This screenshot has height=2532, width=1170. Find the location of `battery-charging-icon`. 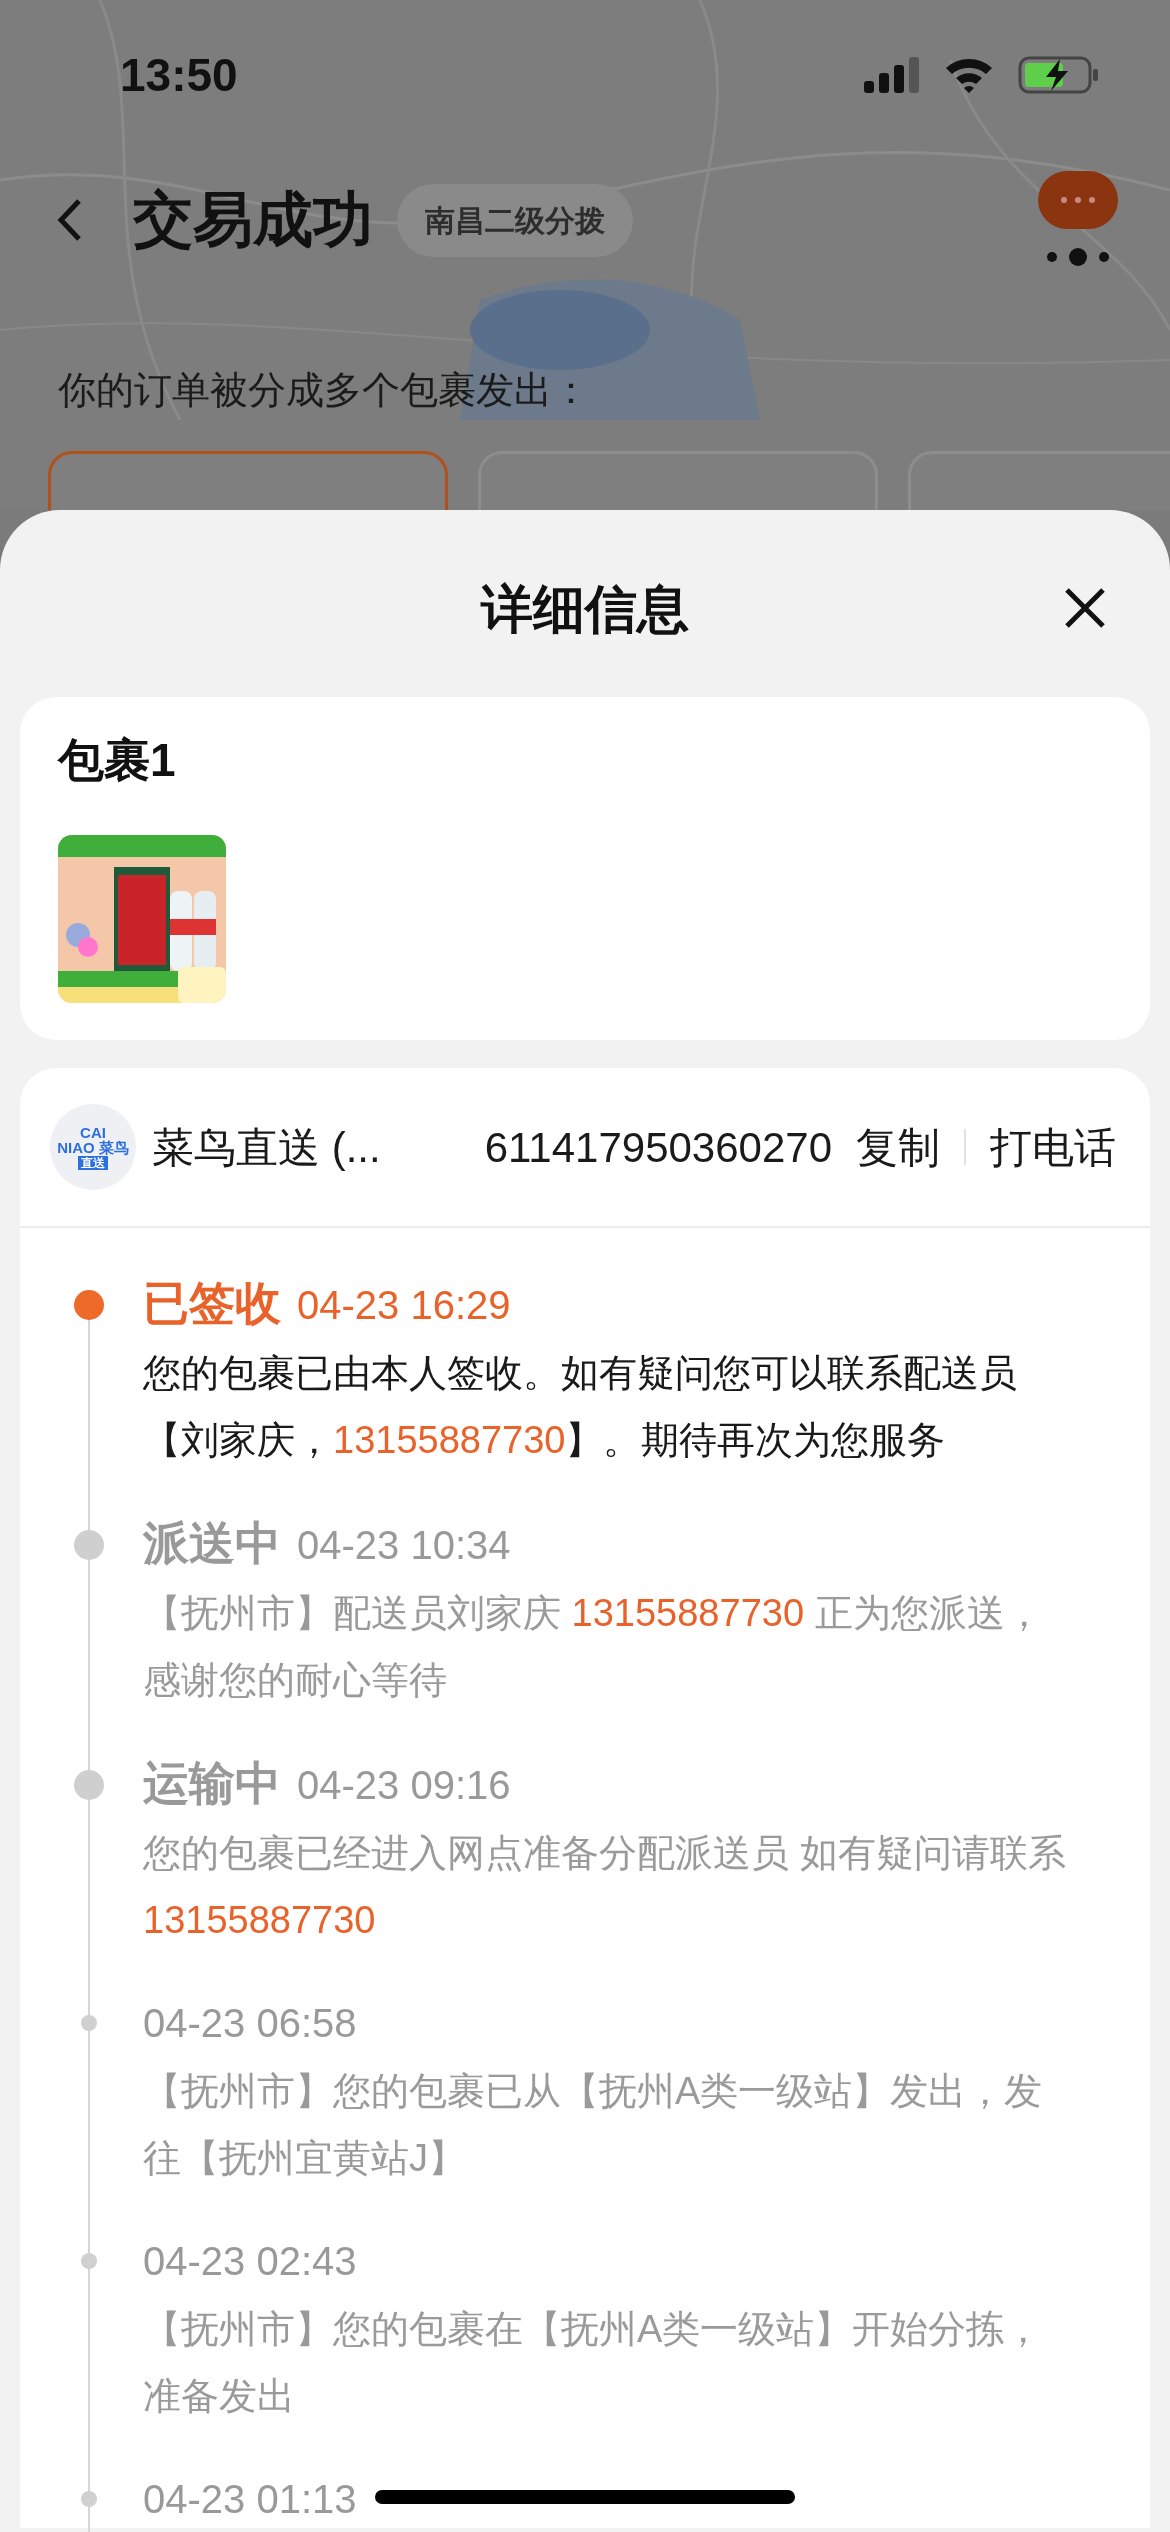

battery-charging-icon is located at coordinates (1059, 75).